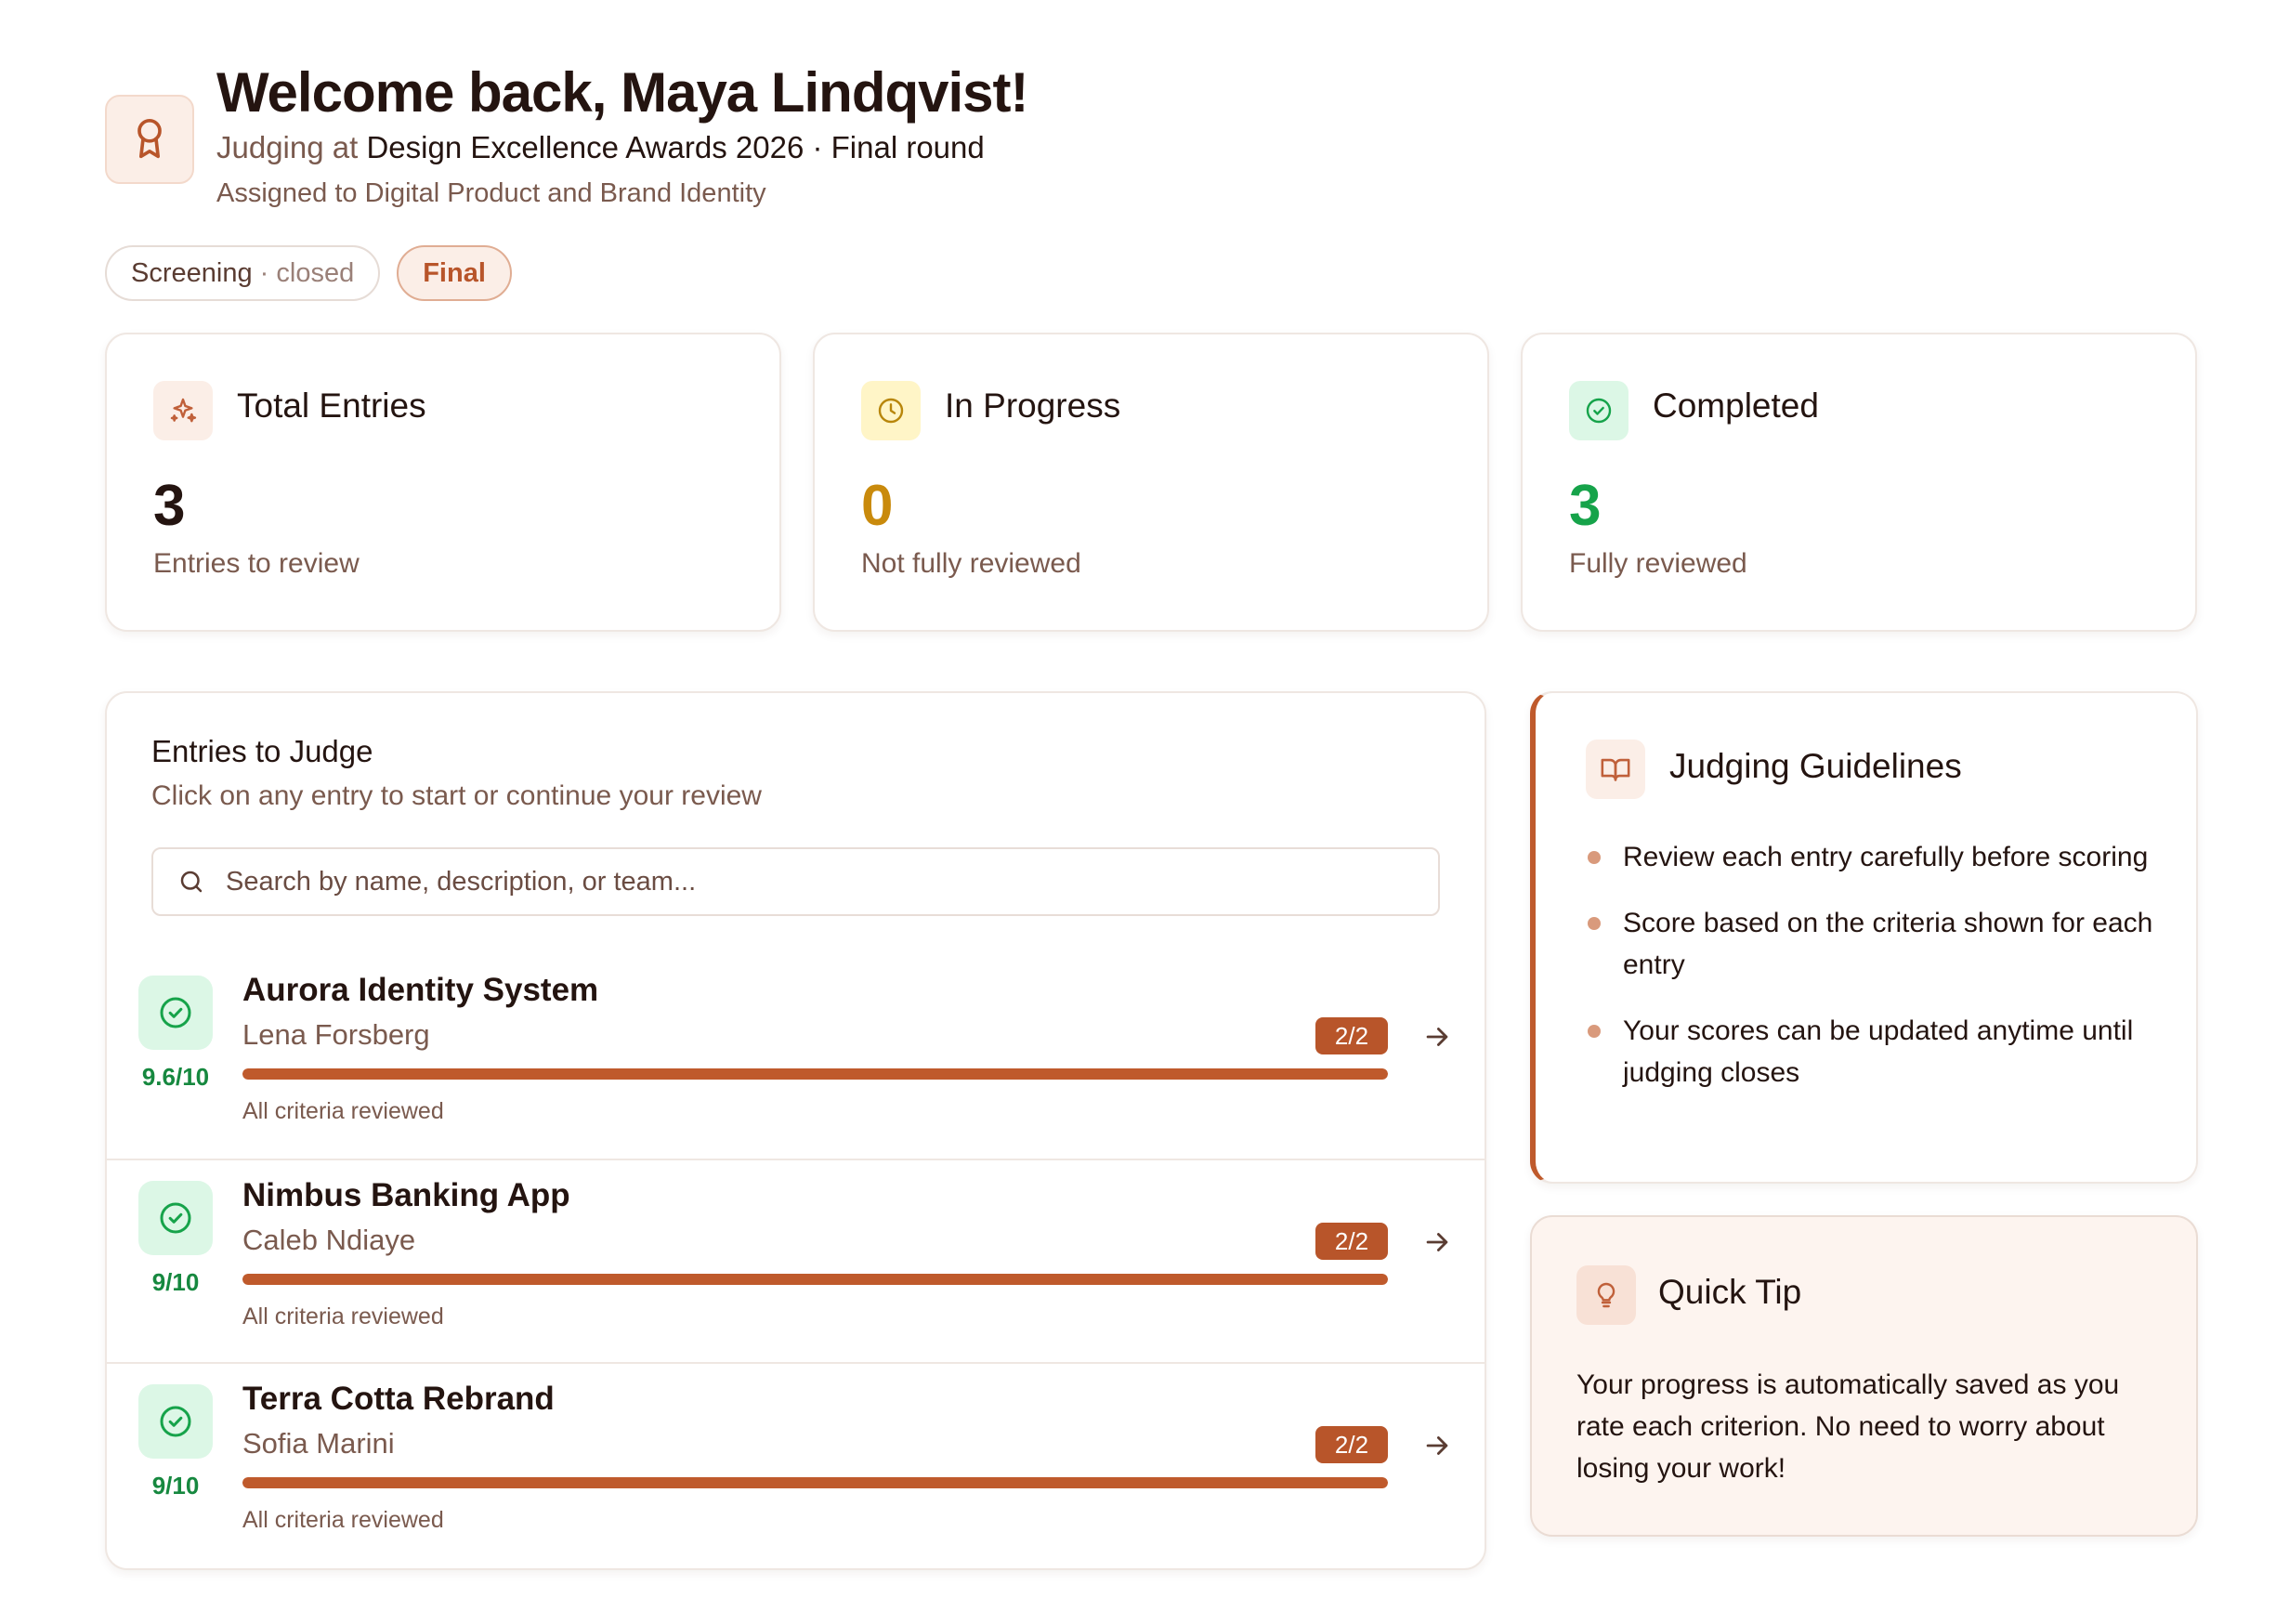  Describe the element at coordinates (806, 882) in the screenshot. I see `search-input` at that location.